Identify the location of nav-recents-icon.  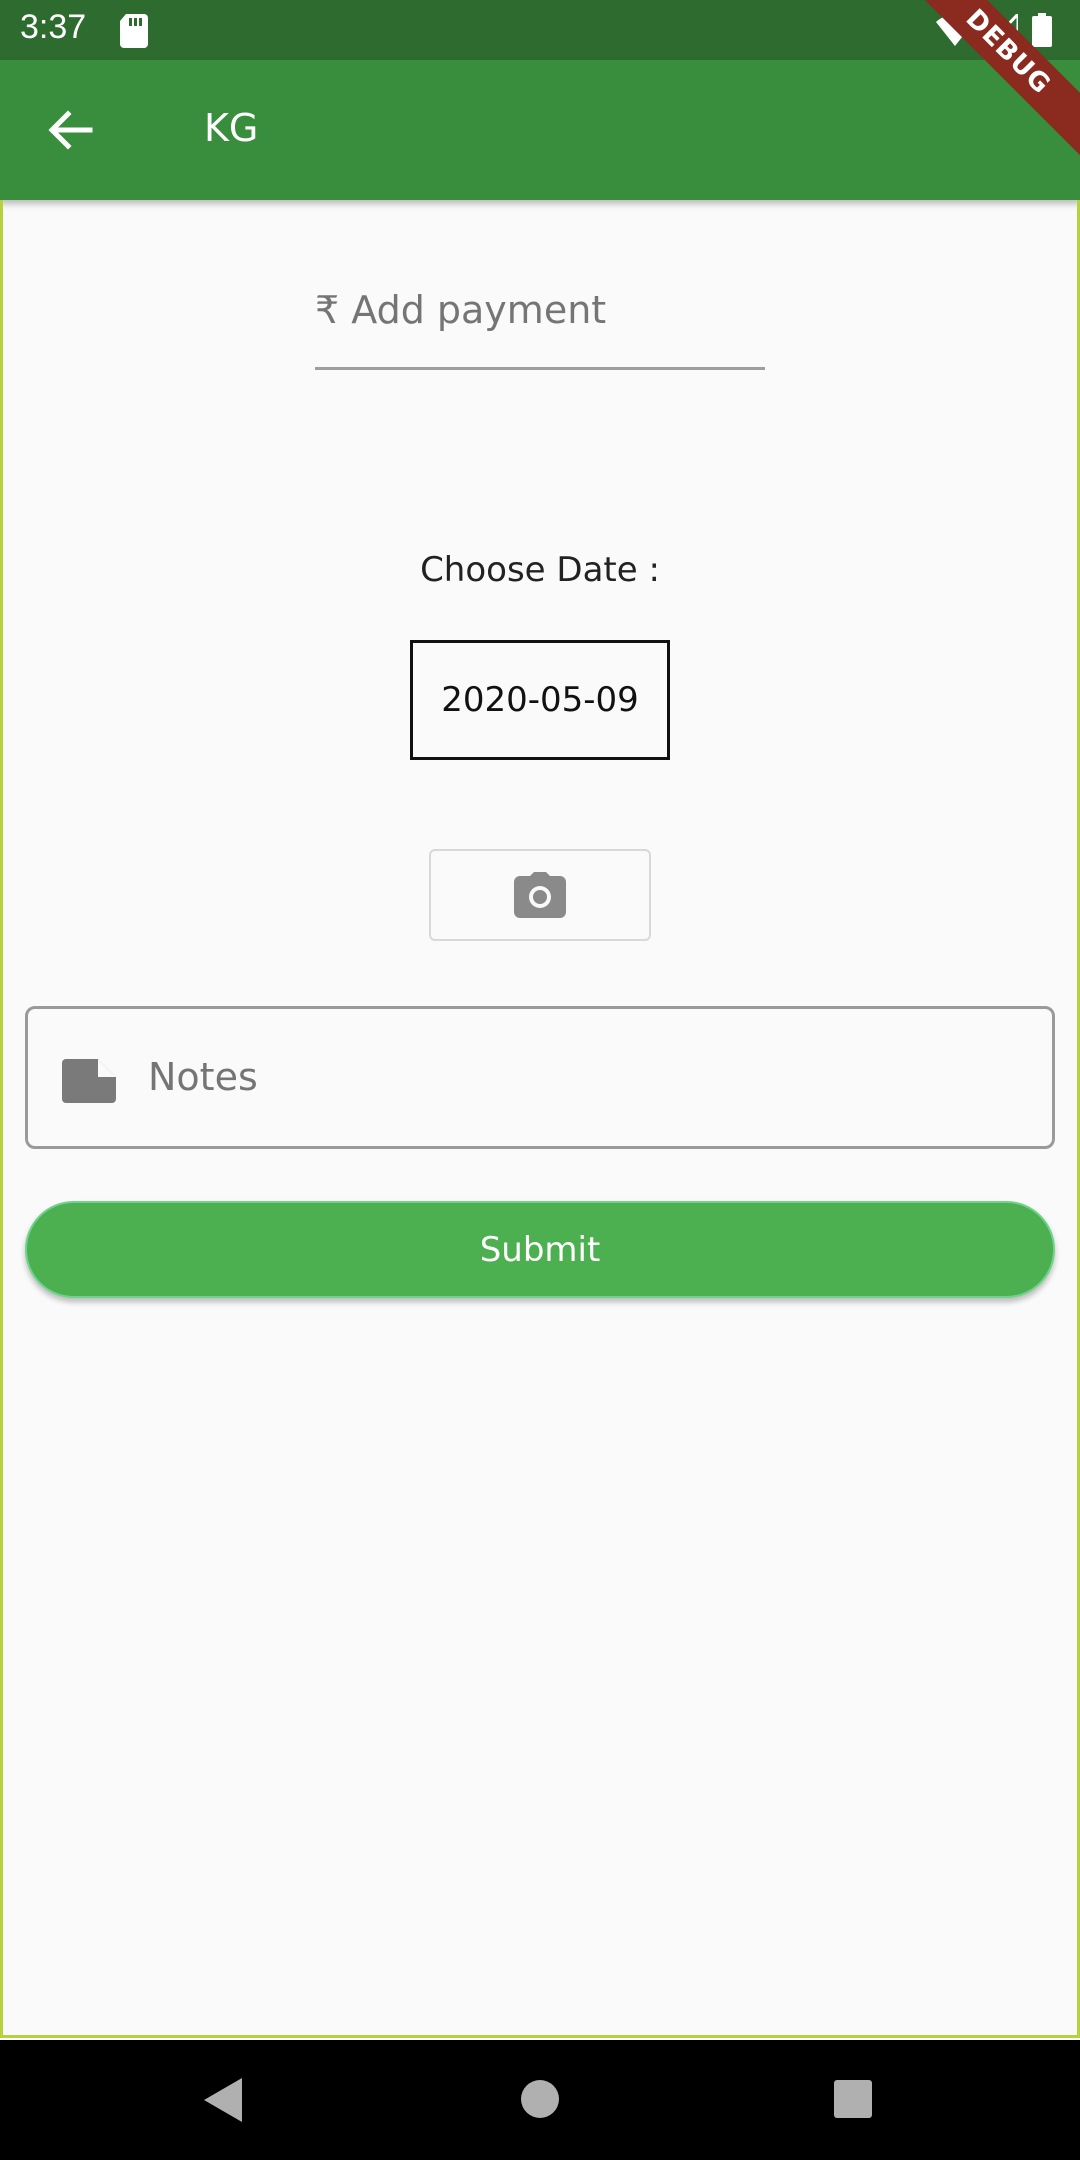
(853, 2099).